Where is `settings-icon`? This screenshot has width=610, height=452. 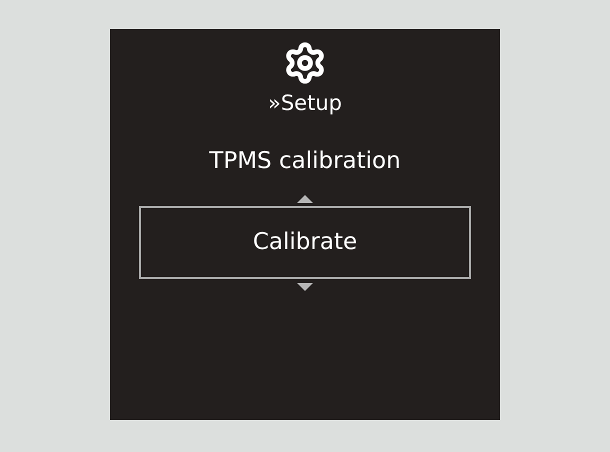 settings-icon is located at coordinates (305, 63).